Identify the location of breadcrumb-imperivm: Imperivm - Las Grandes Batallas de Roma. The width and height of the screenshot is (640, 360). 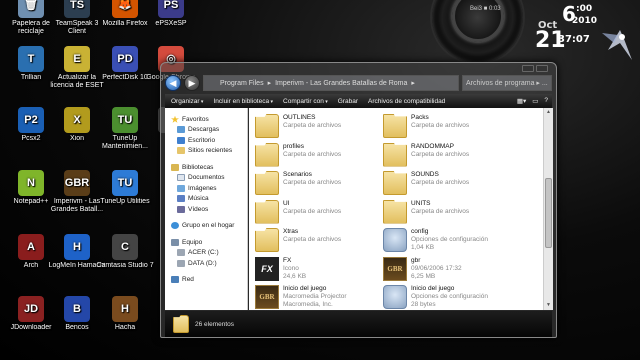
(341, 83).